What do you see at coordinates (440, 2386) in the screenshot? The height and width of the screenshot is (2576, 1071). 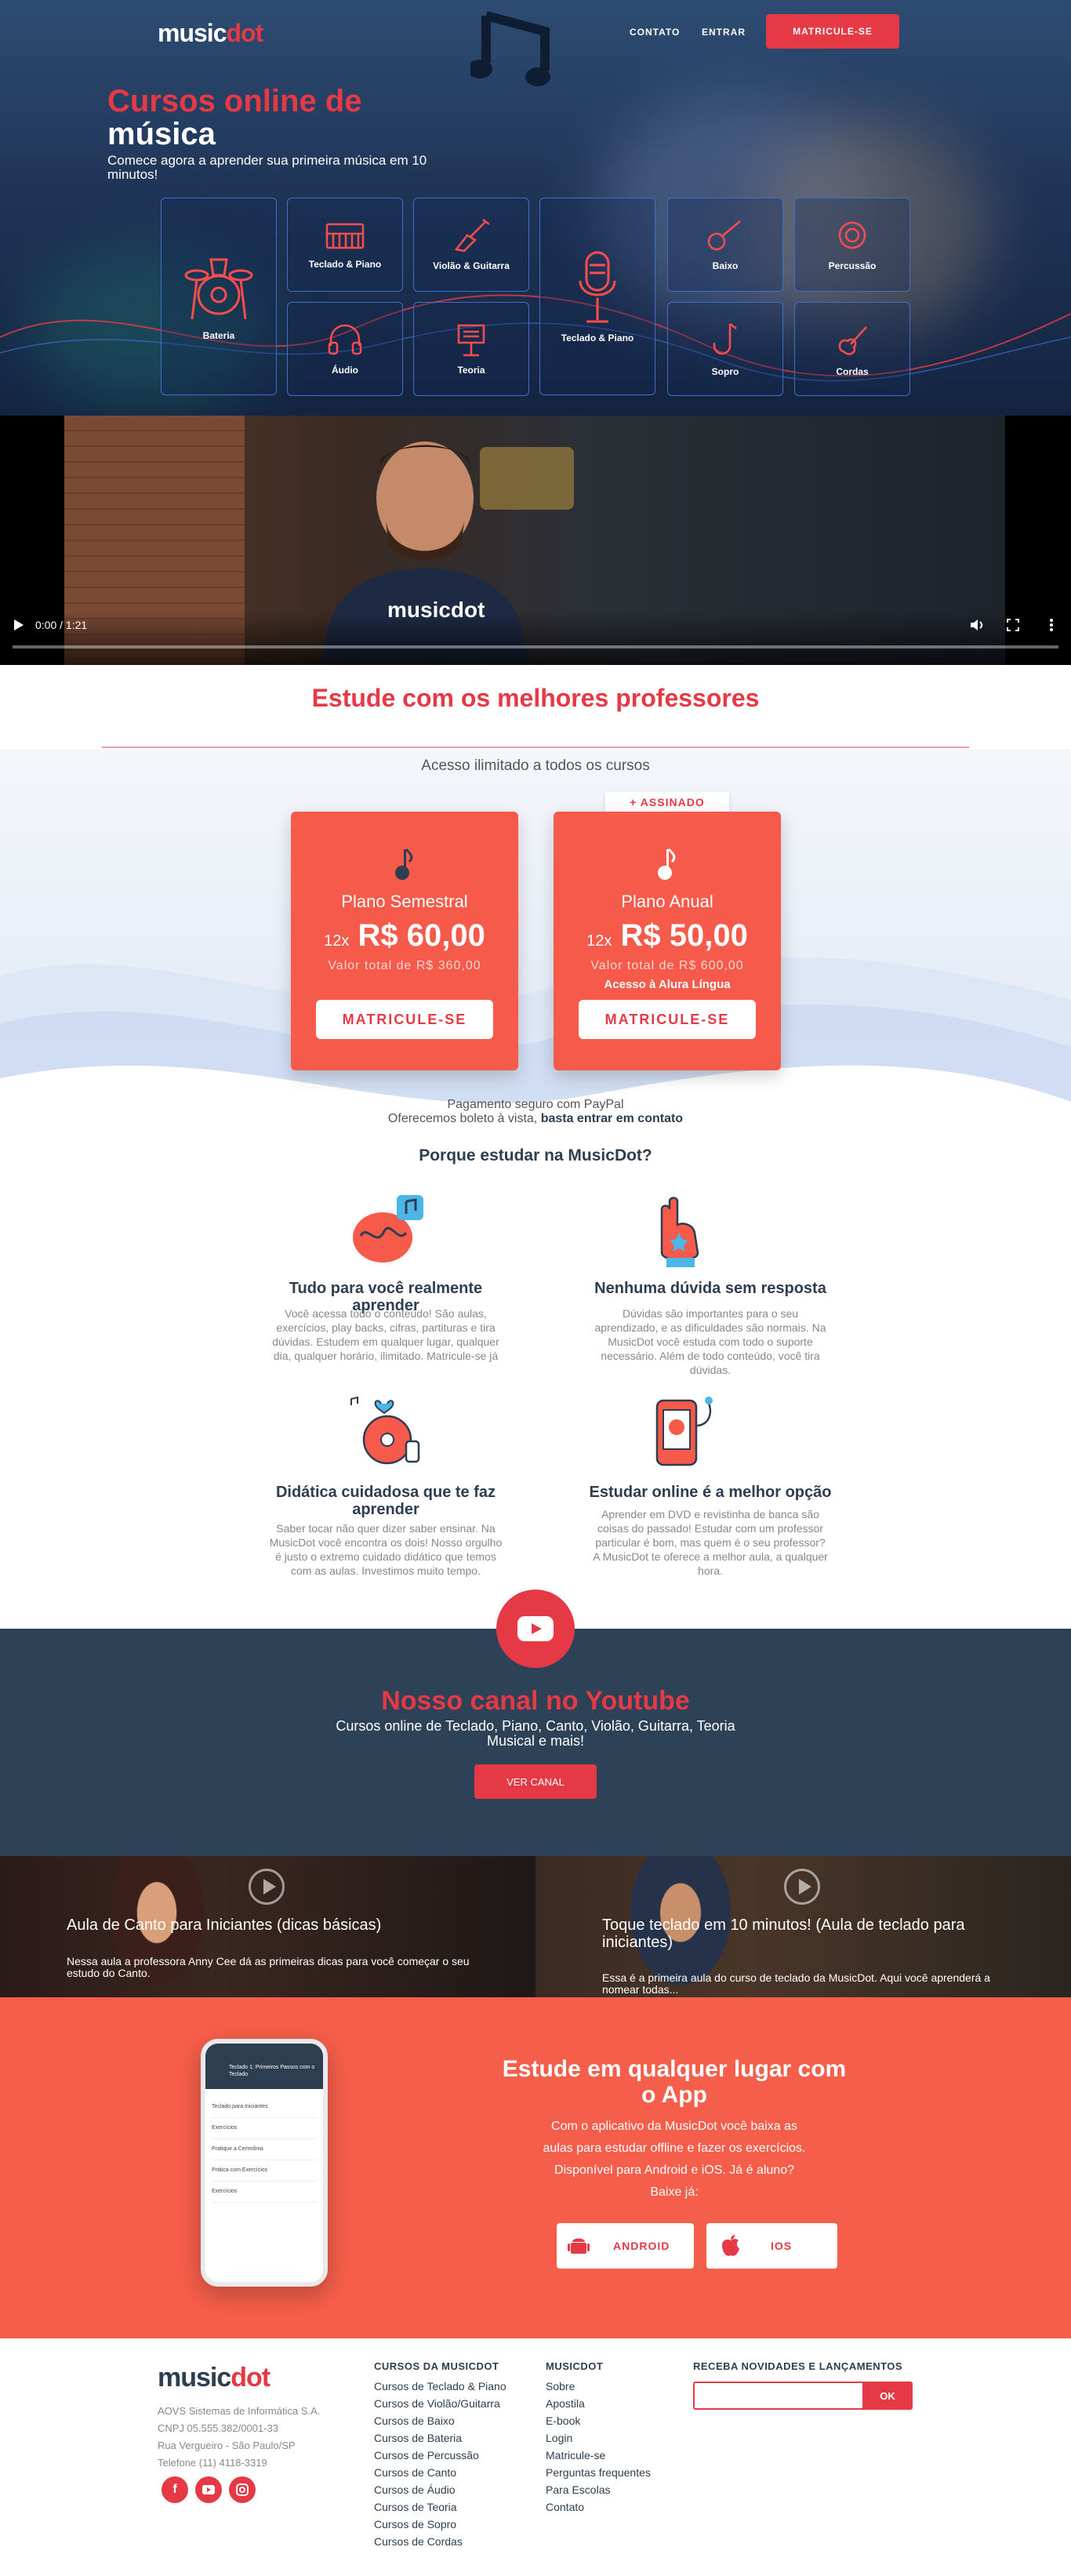 I see `footer-link: Cursos de Teclado & Piano` at bounding box center [440, 2386].